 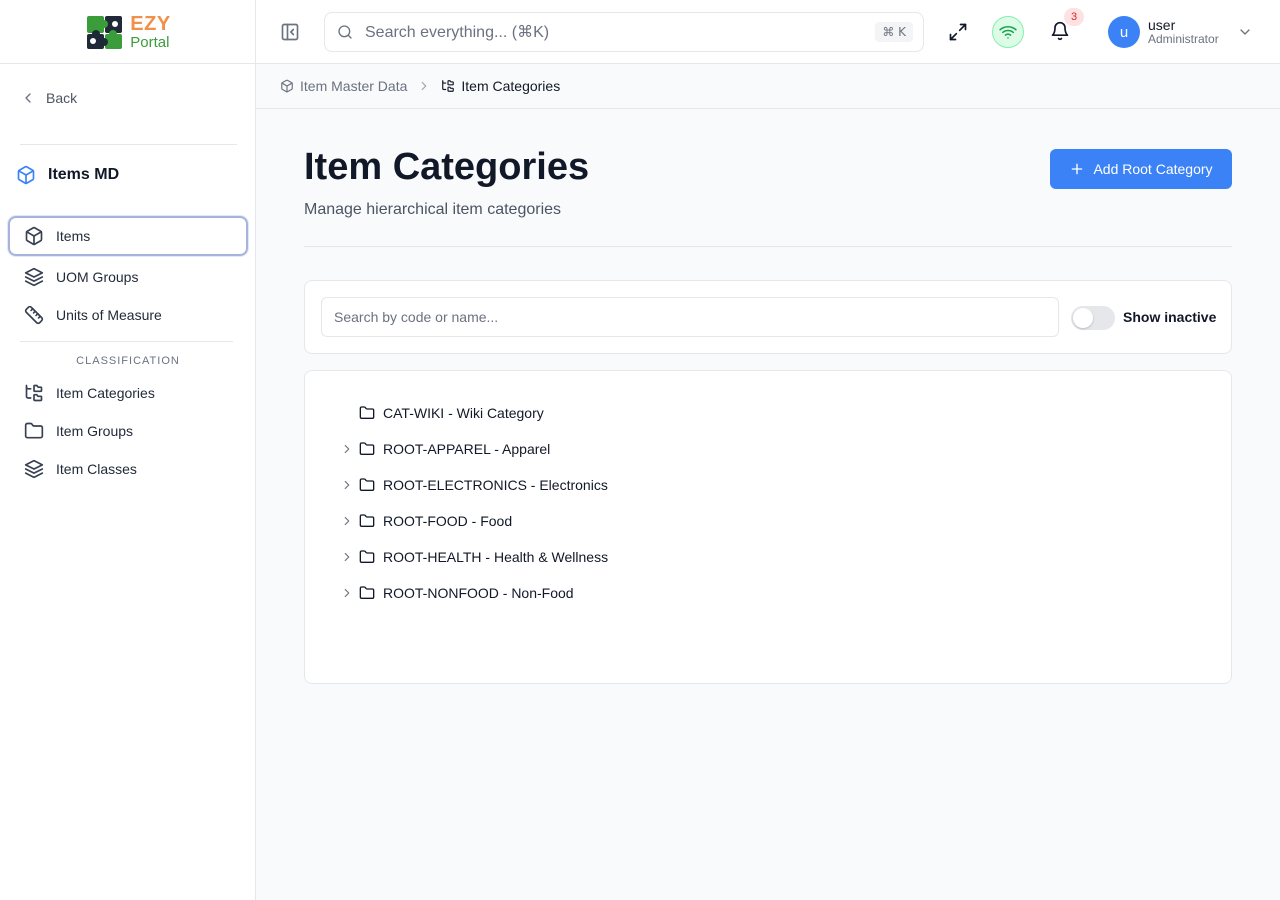 I want to click on breadcrumb-item-categories: Item Categories, so click(x=500, y=86).